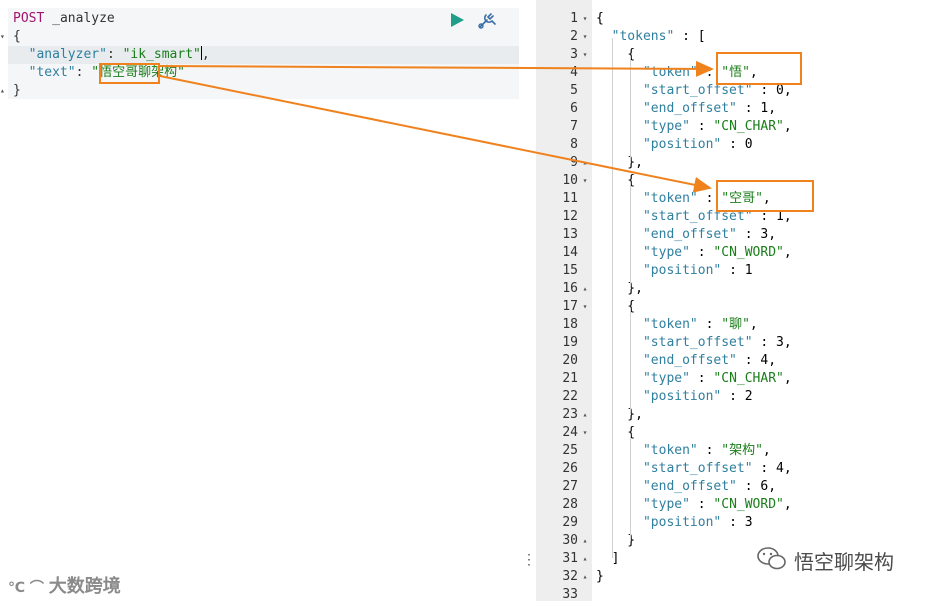 The height and width of the screenshot is (604, 939). Describe the element at coordinates (52, 72) in the screenshot. I see `text-key: "text"` at that location.